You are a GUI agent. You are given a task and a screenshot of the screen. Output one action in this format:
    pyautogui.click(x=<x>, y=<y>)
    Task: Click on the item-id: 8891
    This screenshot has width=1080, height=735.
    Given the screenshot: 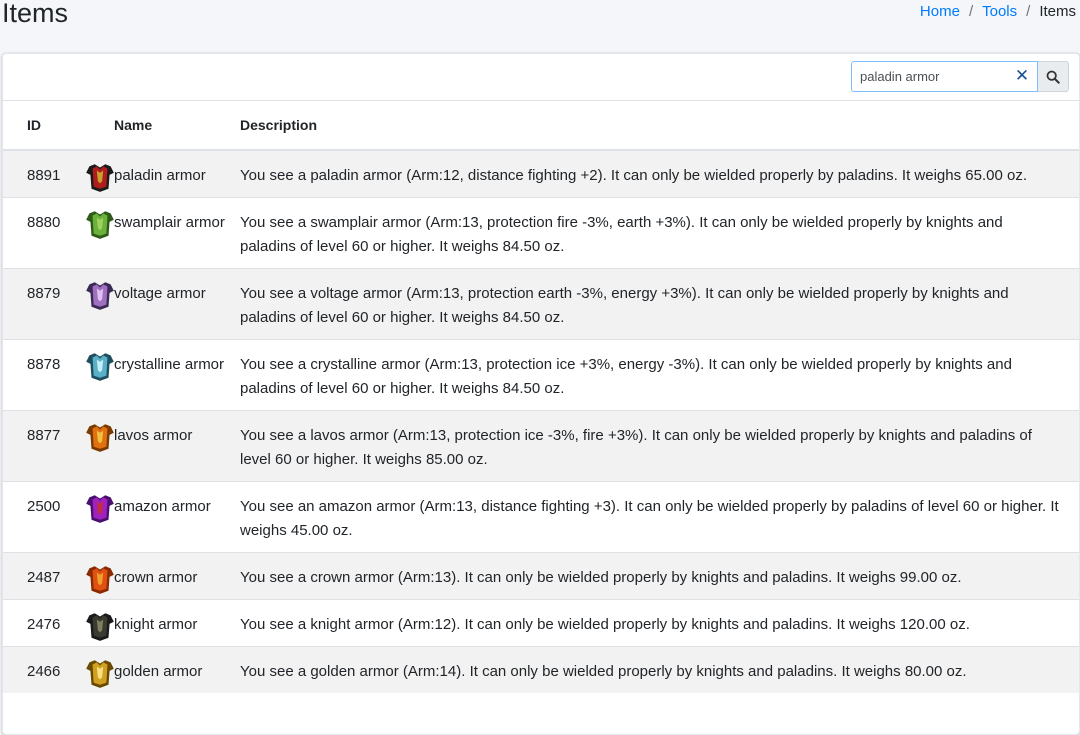 What is the action you would take?
    pyautogui.click(x=44, y=175)
    